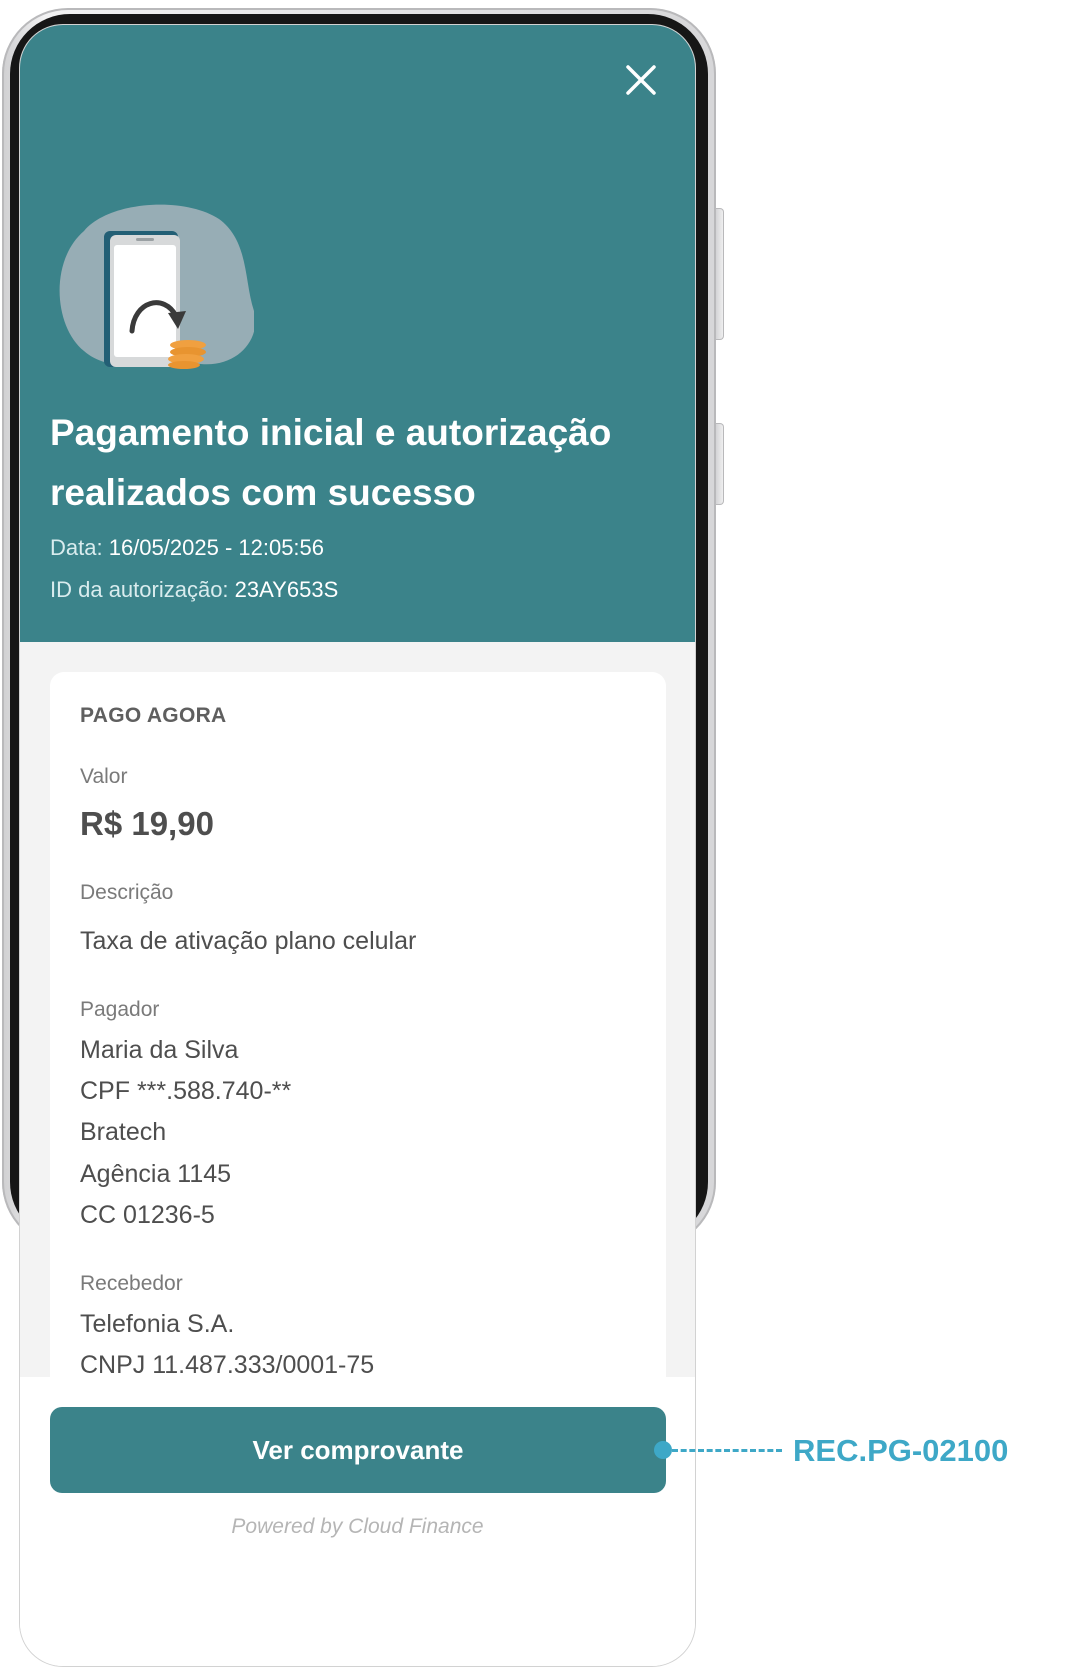 The width and height of the screenshot is (1082, 1668). Describe the element at coordinates (147, 1215) in the screenshot. I see `payer-account: CC 01236-5` at that location.